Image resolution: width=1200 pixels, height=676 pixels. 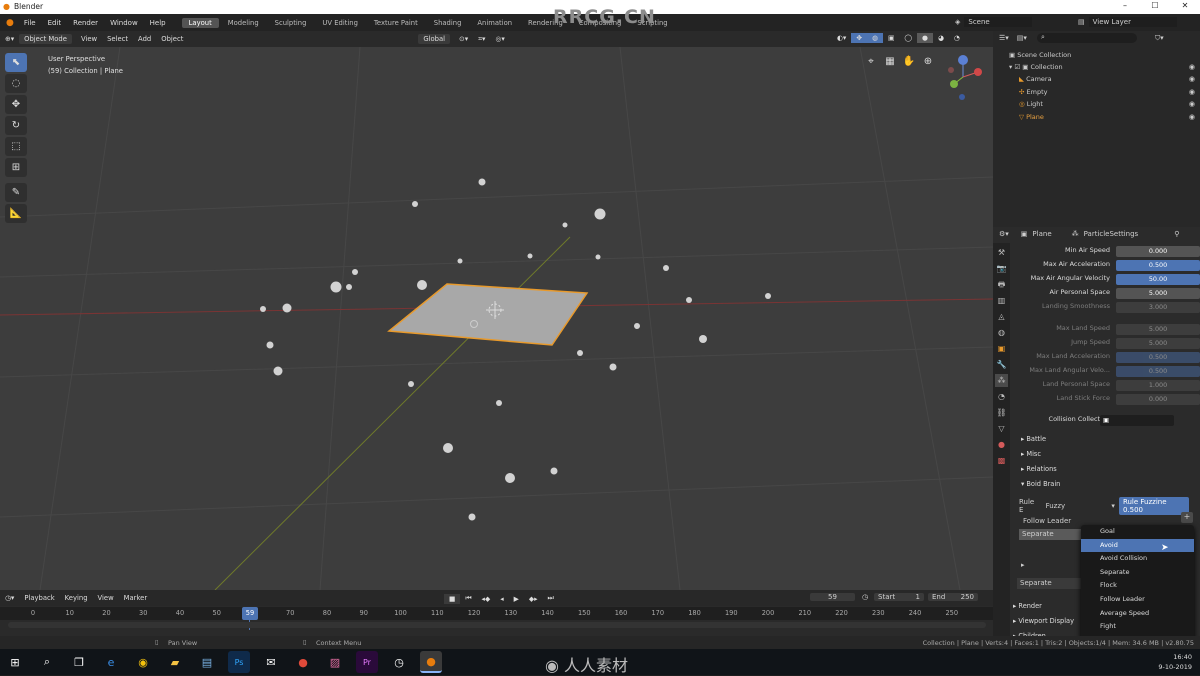 What do you see at coordinates (1176, 234) in the screenshot?
I see `pin-icon: ⚲` at bounding box center [1176, 234].